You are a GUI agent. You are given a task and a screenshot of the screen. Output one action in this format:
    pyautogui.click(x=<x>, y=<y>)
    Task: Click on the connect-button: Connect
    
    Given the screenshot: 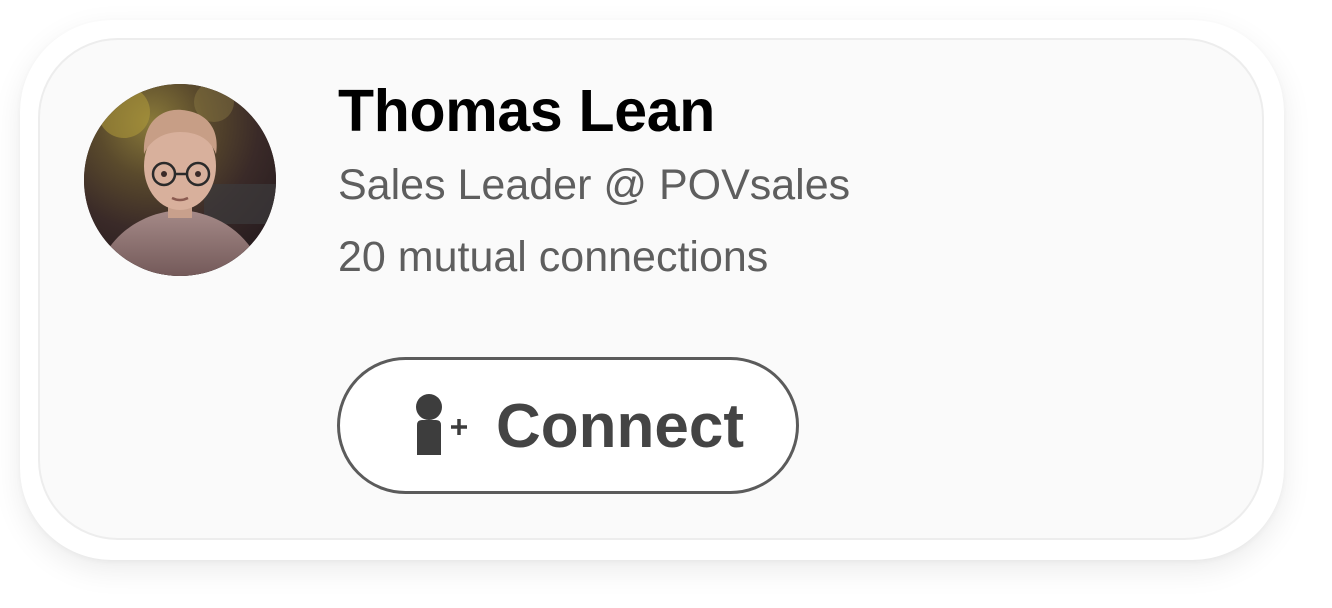 What is the action you would take?
    pyautogui.click(x=568, y=425)
    